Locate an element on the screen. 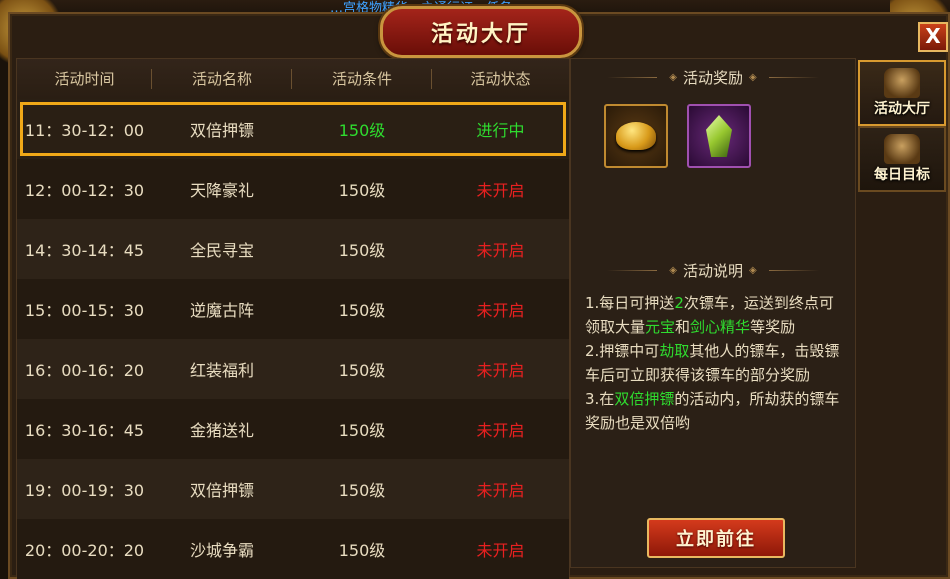  table-header: 活动时间 活动名称 活动条件 活动状态 is located at coordinates (293, 79).